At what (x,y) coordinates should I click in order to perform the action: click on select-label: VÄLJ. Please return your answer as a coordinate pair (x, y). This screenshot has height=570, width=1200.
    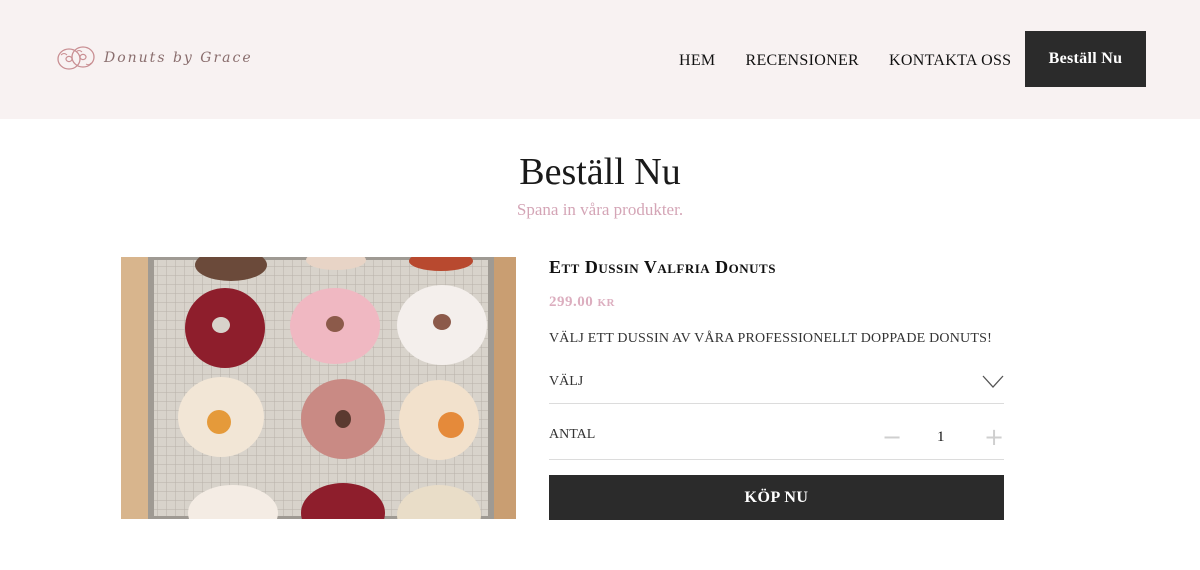
    Looking at the image, I should click on (566, 381).